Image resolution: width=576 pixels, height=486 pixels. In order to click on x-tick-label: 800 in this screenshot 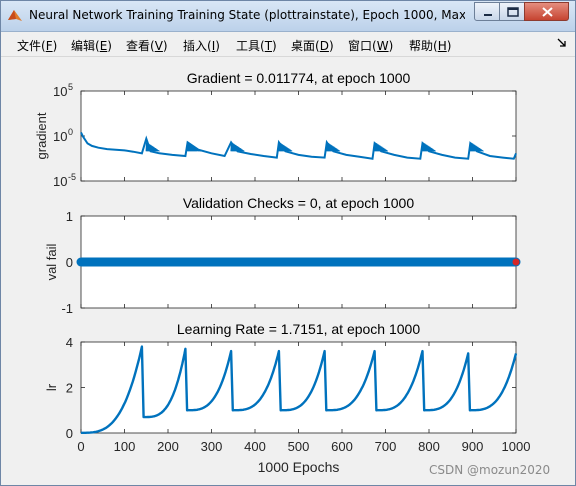, I will do `click(429, 446)`.